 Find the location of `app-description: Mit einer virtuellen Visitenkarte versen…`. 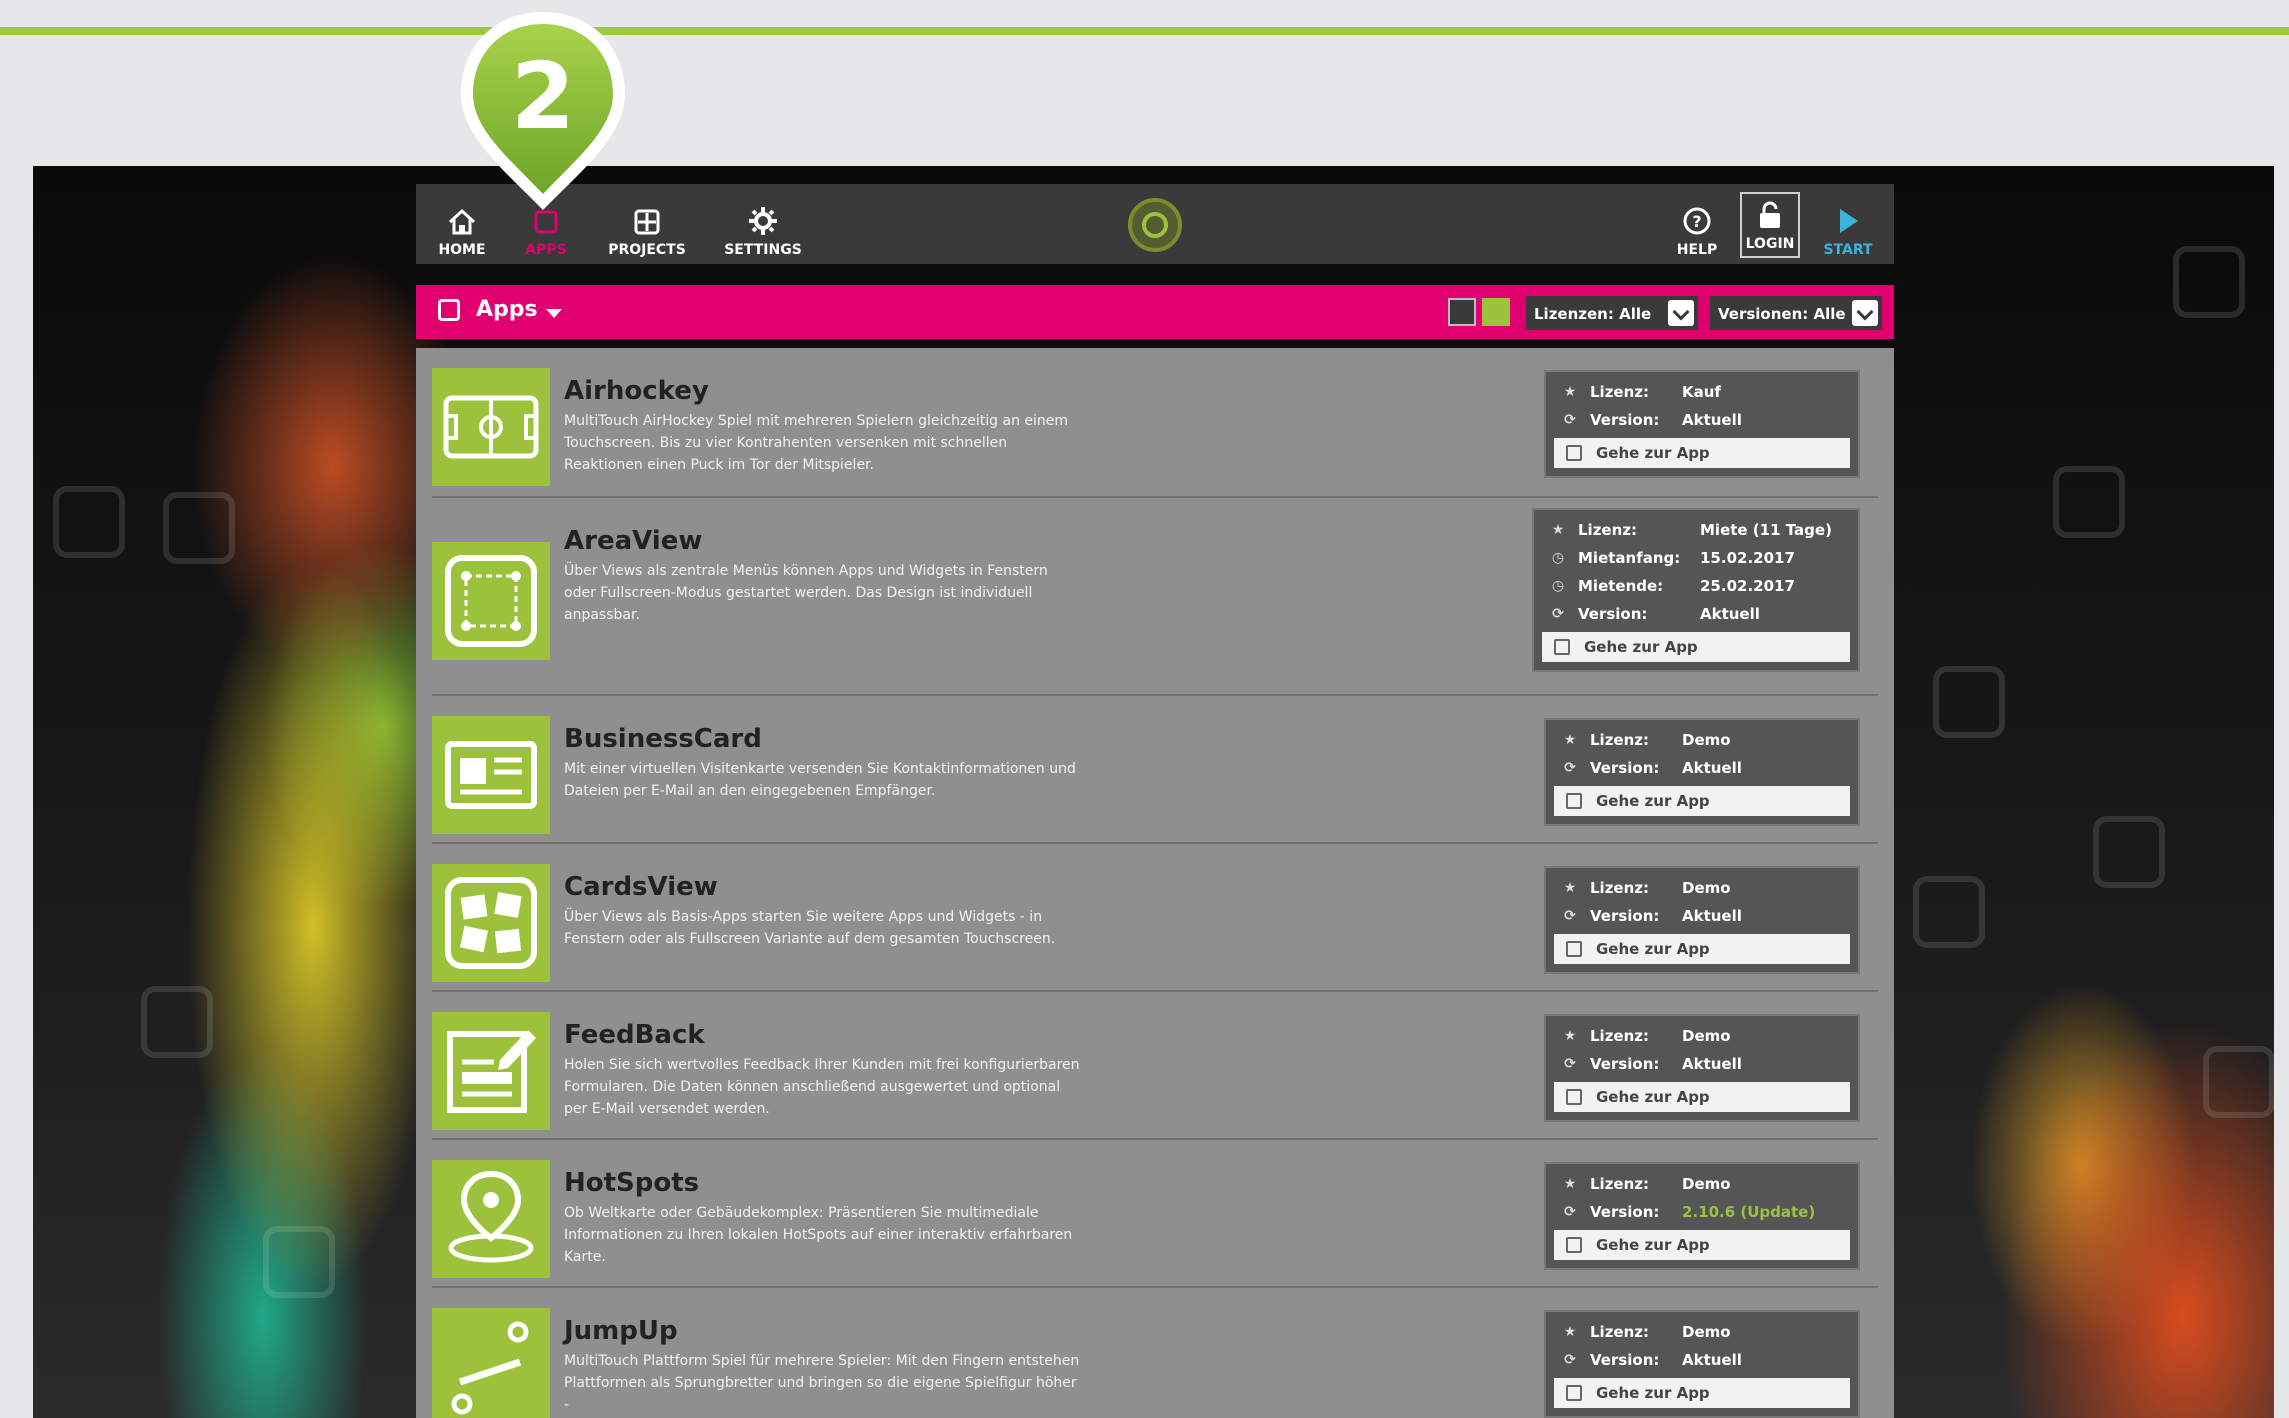

app-description: Mit einer virtuellen Visitenkarte versen… is located at coordinates (820, 780).